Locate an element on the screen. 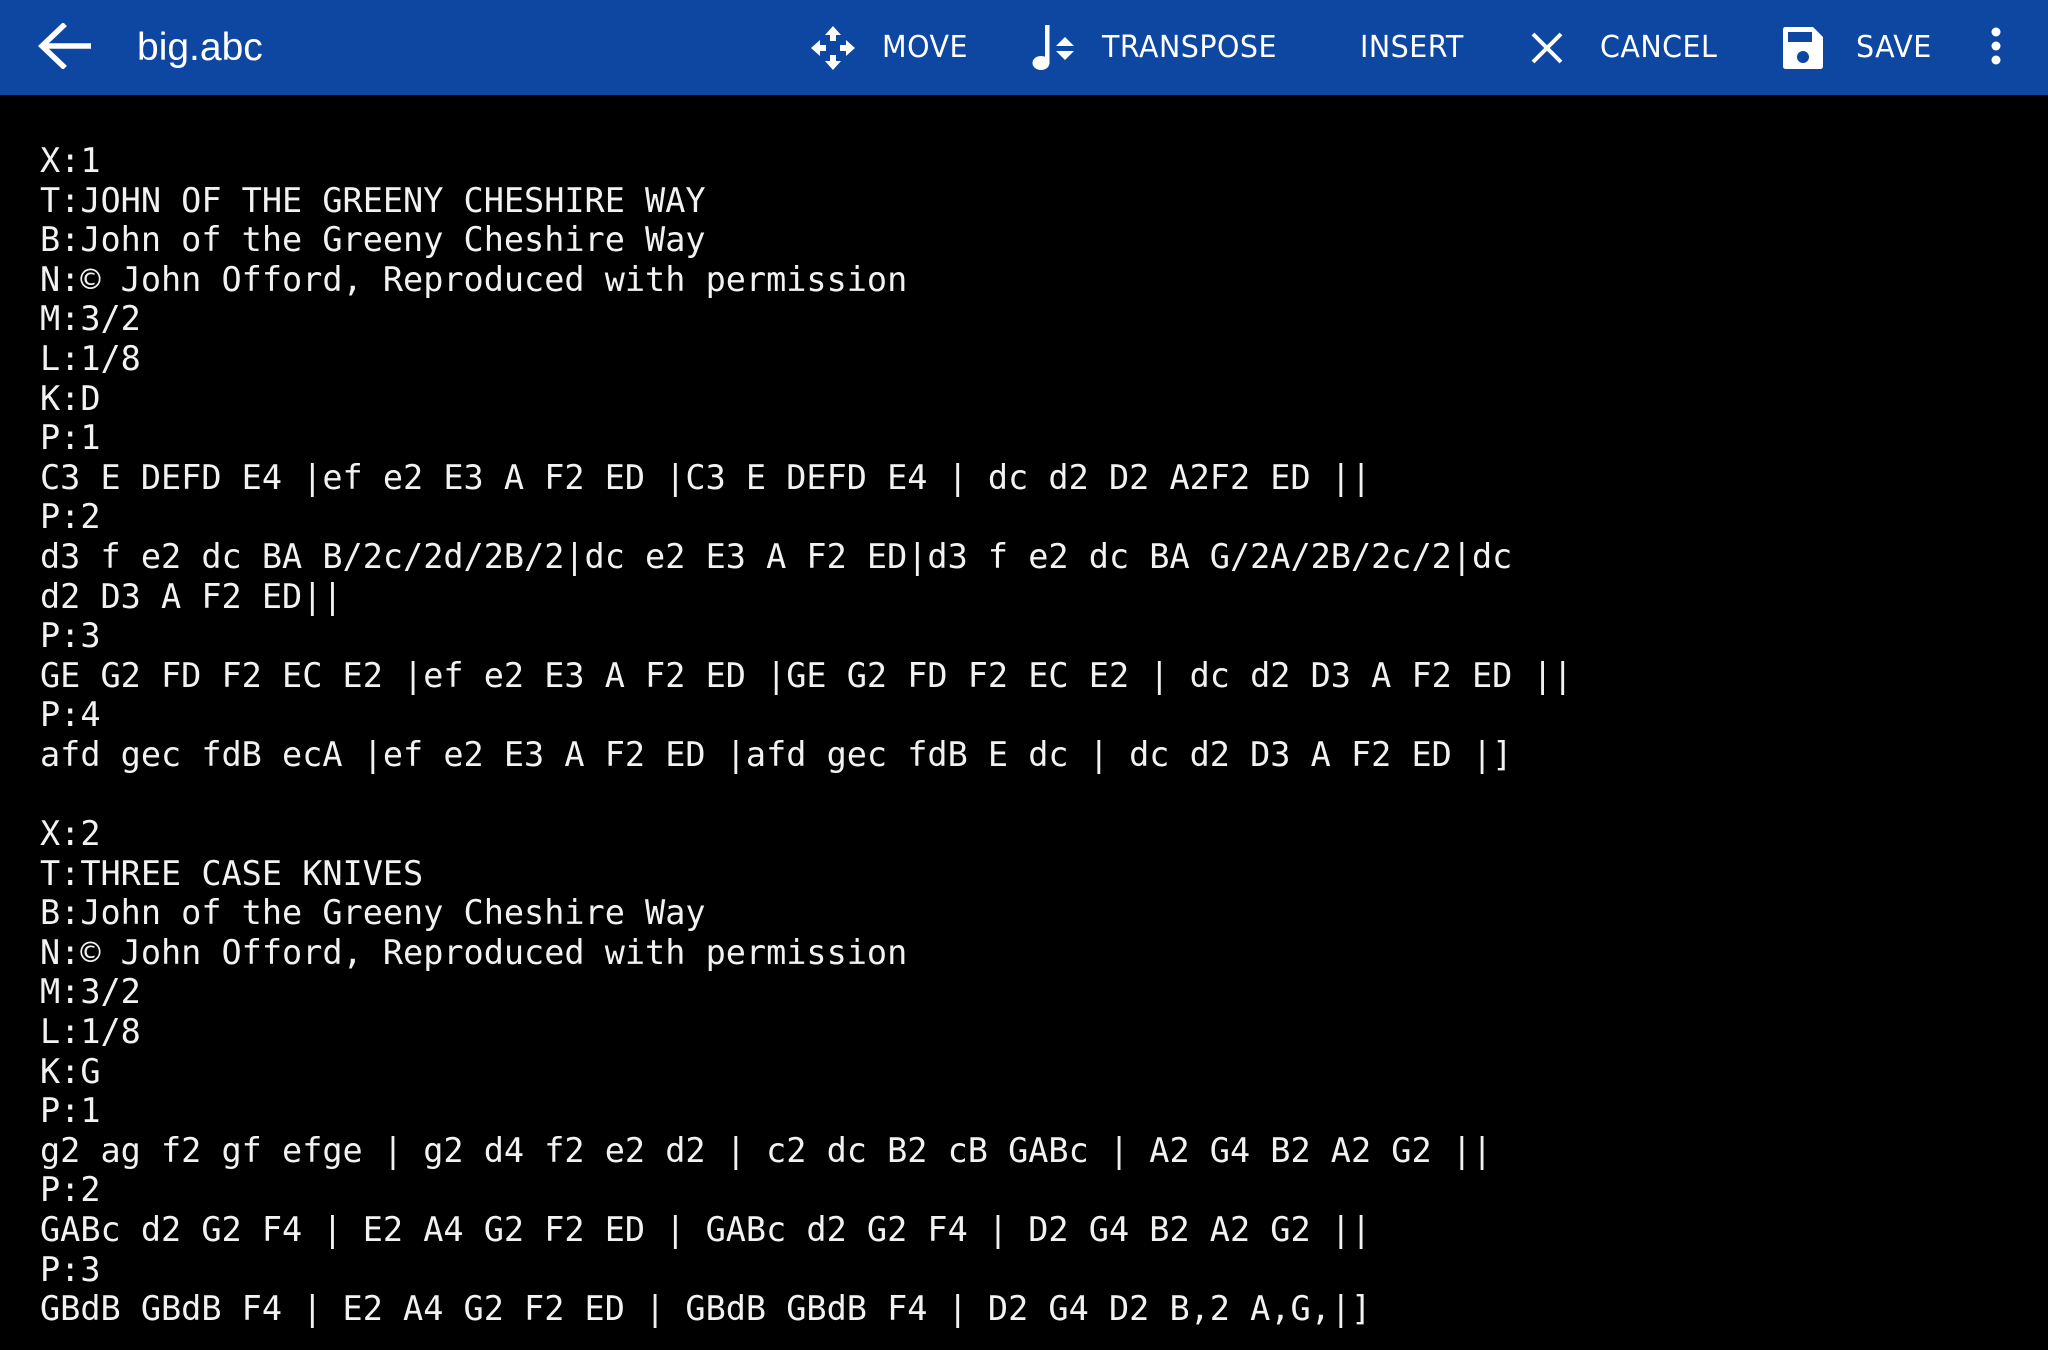 The height and width of the screenshot is (1350, 2048). more-vert-icon is located at coordinates (1996, 48).